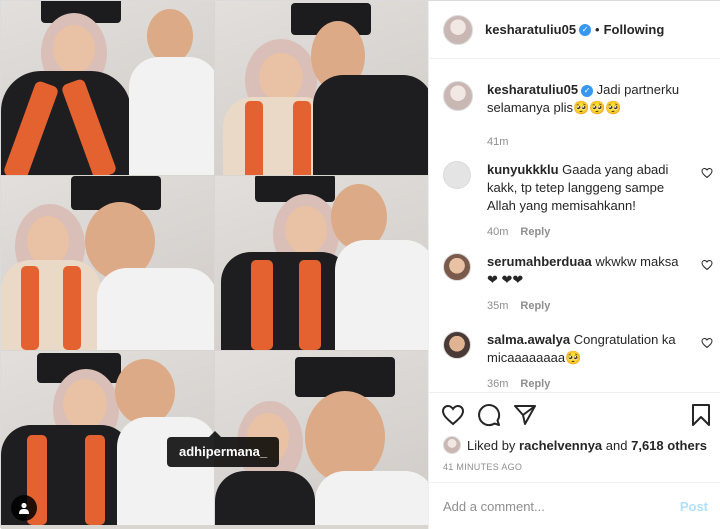  What do you see at coordinates (616, 445) in the screenshot?
I see `likes-connector: and` at bounding box center [616, 445].